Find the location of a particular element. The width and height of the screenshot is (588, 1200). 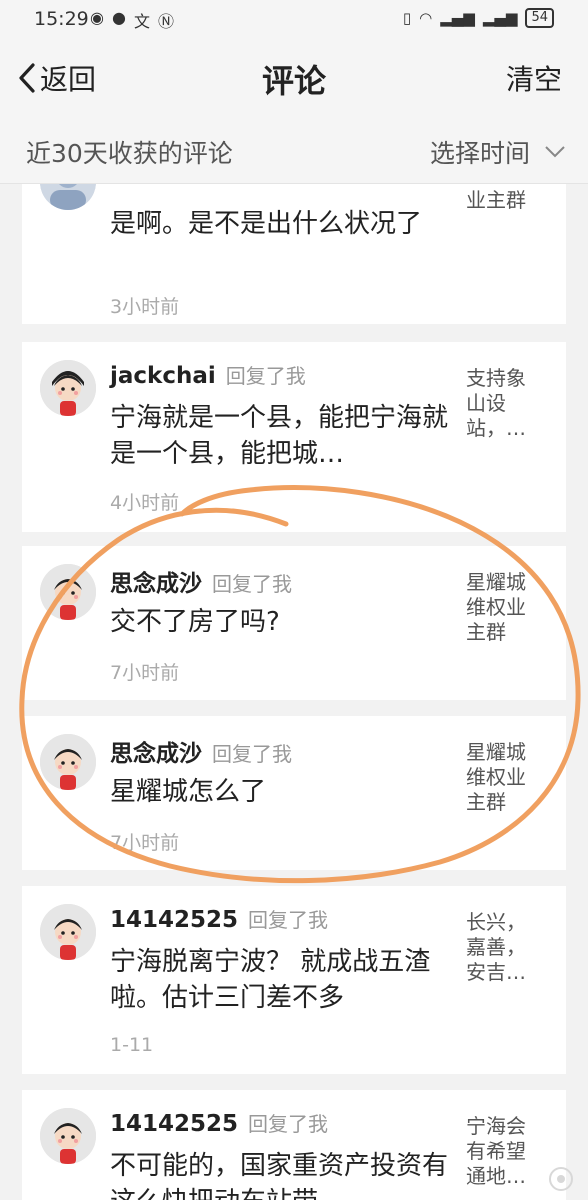

comment-text: 不可能的，国家重资产投资有这么快把动车站带 is located at coordinates (279, 1175).